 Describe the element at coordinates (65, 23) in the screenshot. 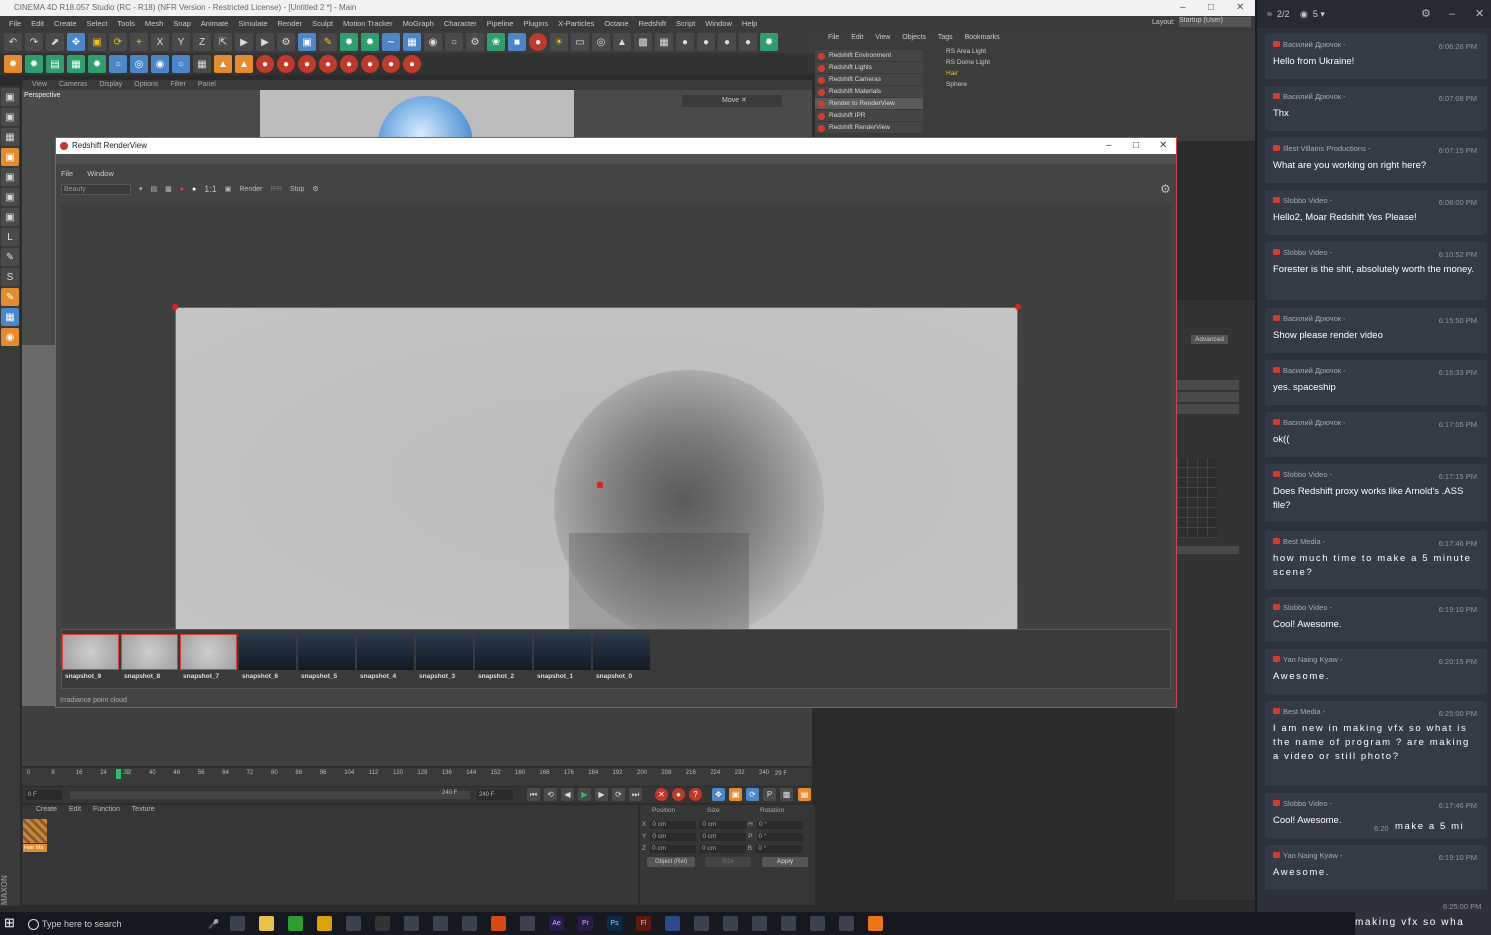

I see `menu-create: Create` at that location.